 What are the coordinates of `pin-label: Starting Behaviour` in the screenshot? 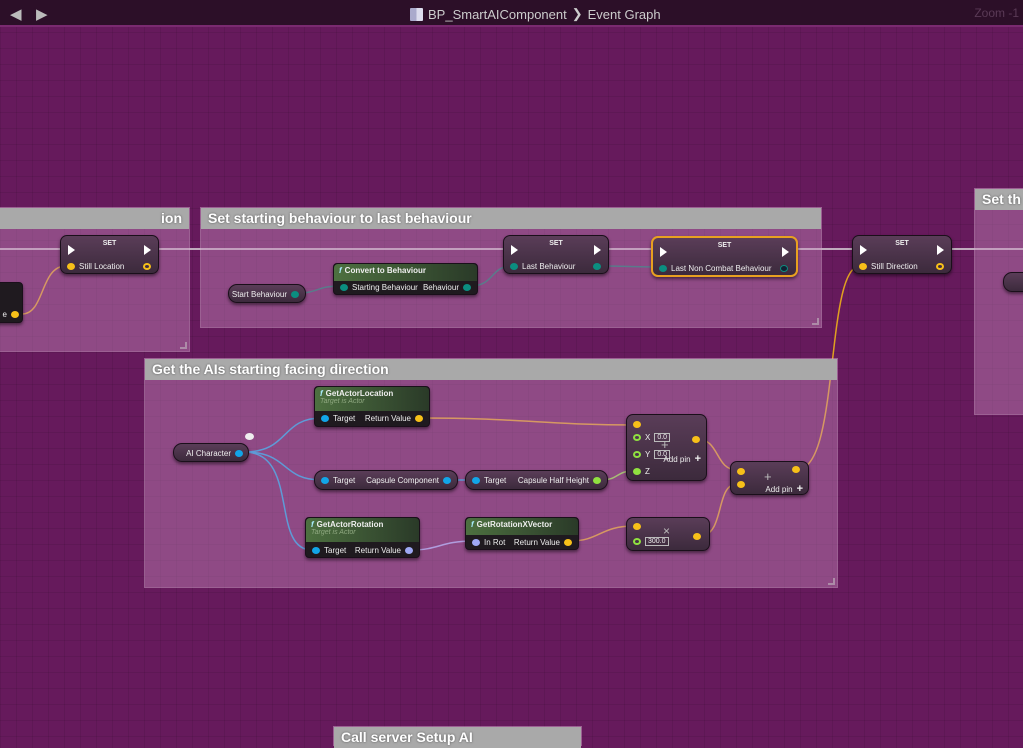 It's located at (385, 287).